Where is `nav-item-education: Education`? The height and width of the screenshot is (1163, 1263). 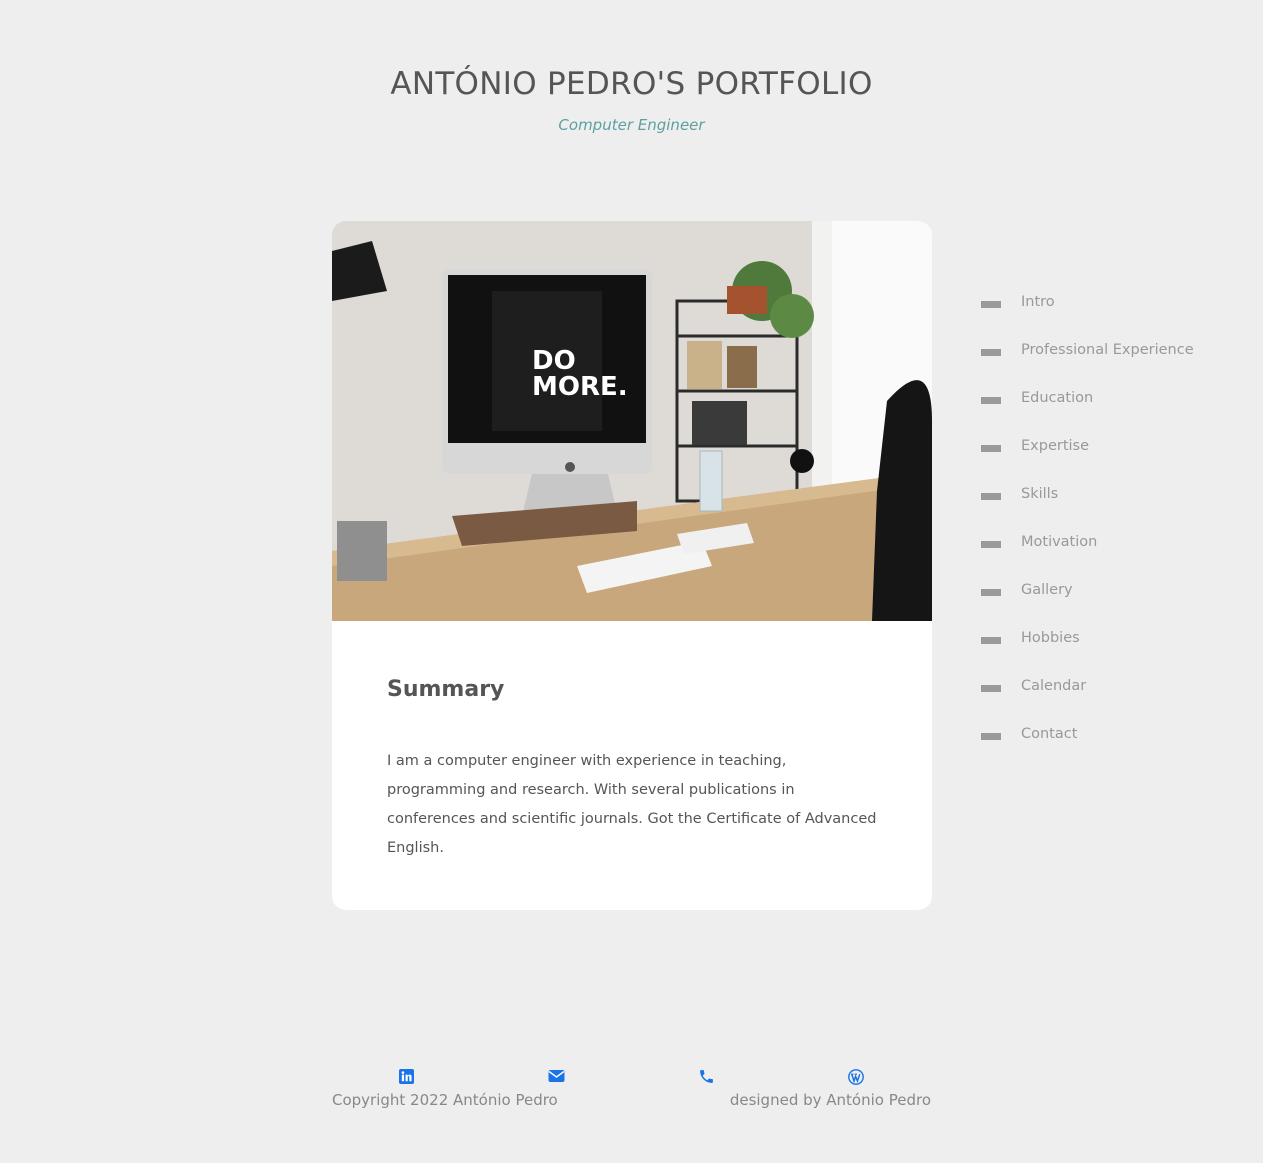 nav-item-education: Education is located at coordinates (1116, 398).